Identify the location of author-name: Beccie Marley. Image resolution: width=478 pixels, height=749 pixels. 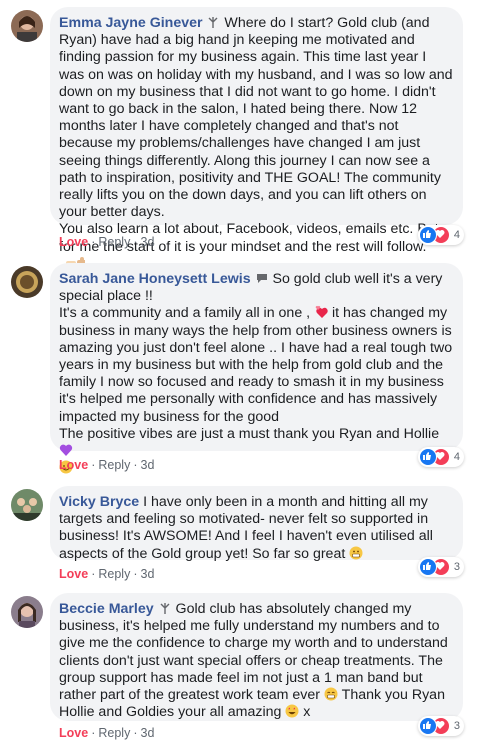
(106, 609).